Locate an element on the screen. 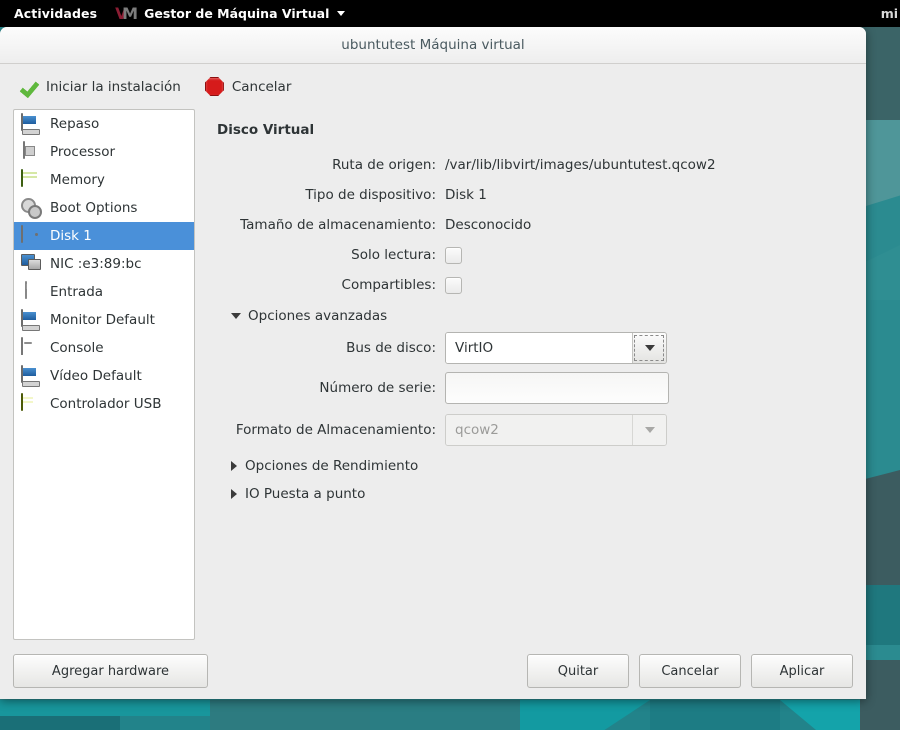 The width and height of the screenshot is (900, 730). field-storage-format: Formato de Almacenamiento: qcow2 is located at coordinates (530, 430).